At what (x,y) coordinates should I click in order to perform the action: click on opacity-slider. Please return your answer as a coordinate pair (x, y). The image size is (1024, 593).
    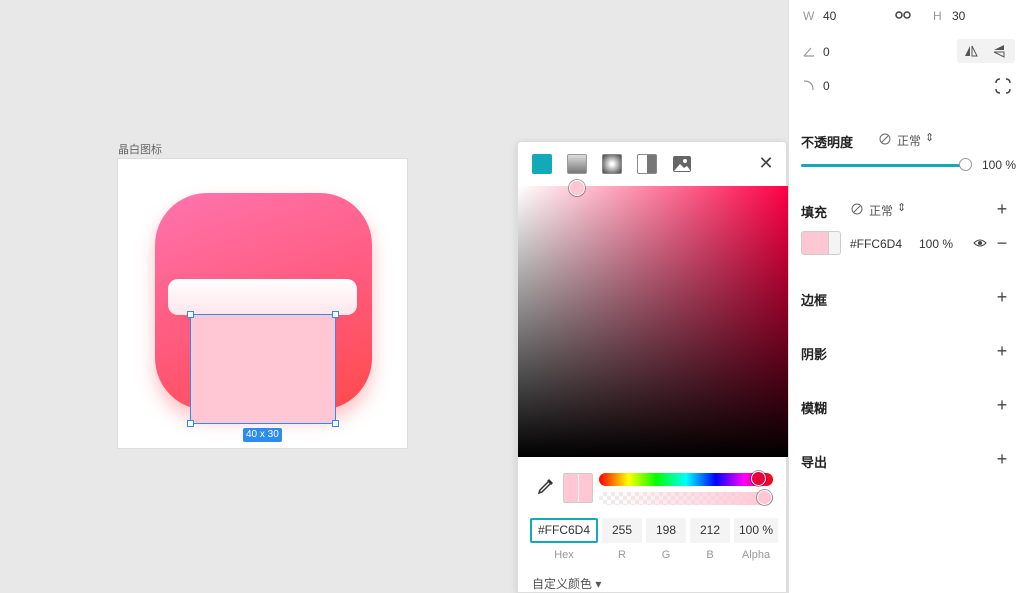
    Looking at the image, I should click on (882, 165).